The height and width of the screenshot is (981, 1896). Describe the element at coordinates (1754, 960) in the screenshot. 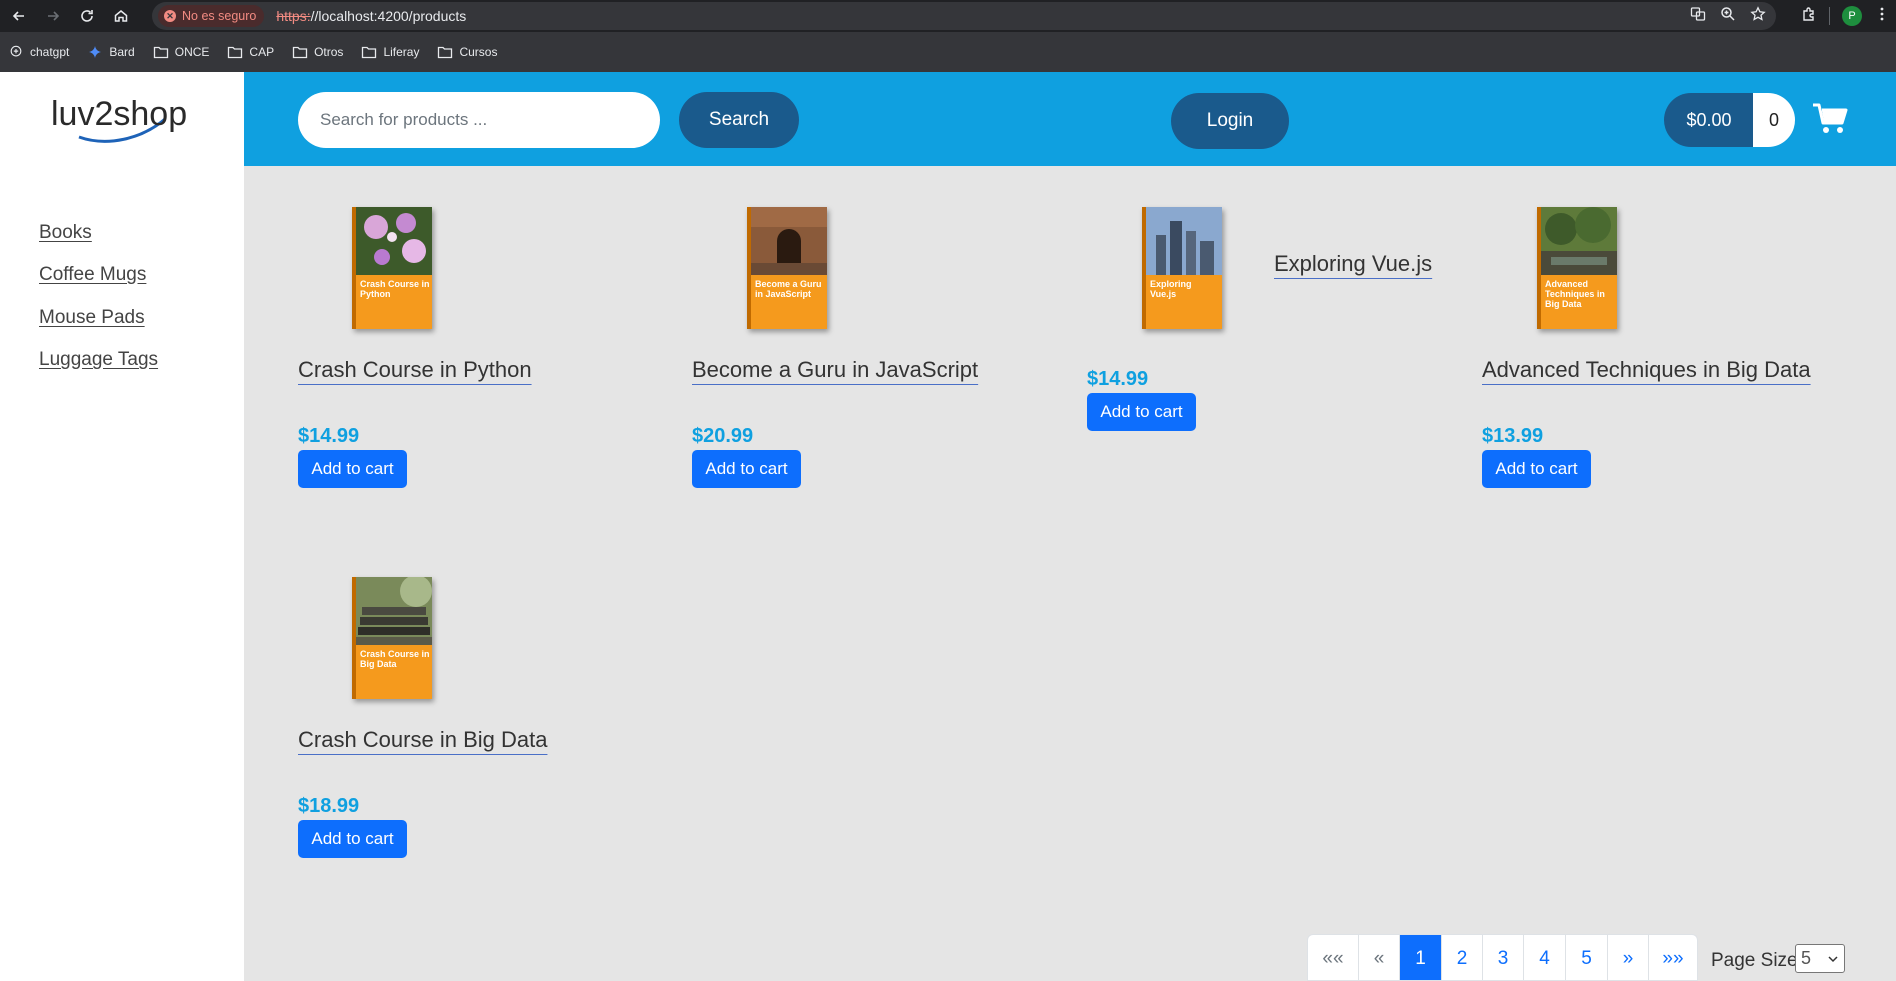

I see `page-size-label: Page Size` at that location.